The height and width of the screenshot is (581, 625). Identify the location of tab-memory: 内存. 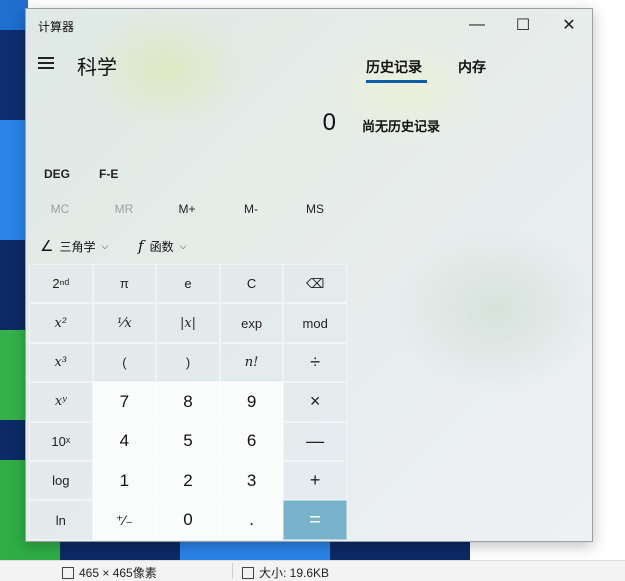
(472, 67).